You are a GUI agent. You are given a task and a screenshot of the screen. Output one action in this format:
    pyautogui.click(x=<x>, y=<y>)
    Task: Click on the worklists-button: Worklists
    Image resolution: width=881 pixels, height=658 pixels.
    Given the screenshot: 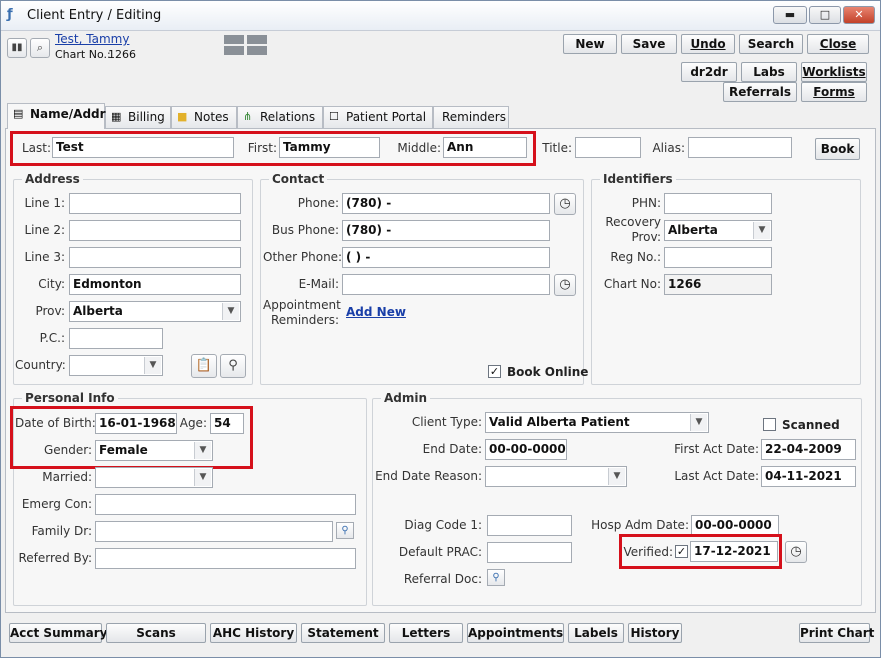 What is the action you would take?
    pyautogui.click(x=834, y=72)
    